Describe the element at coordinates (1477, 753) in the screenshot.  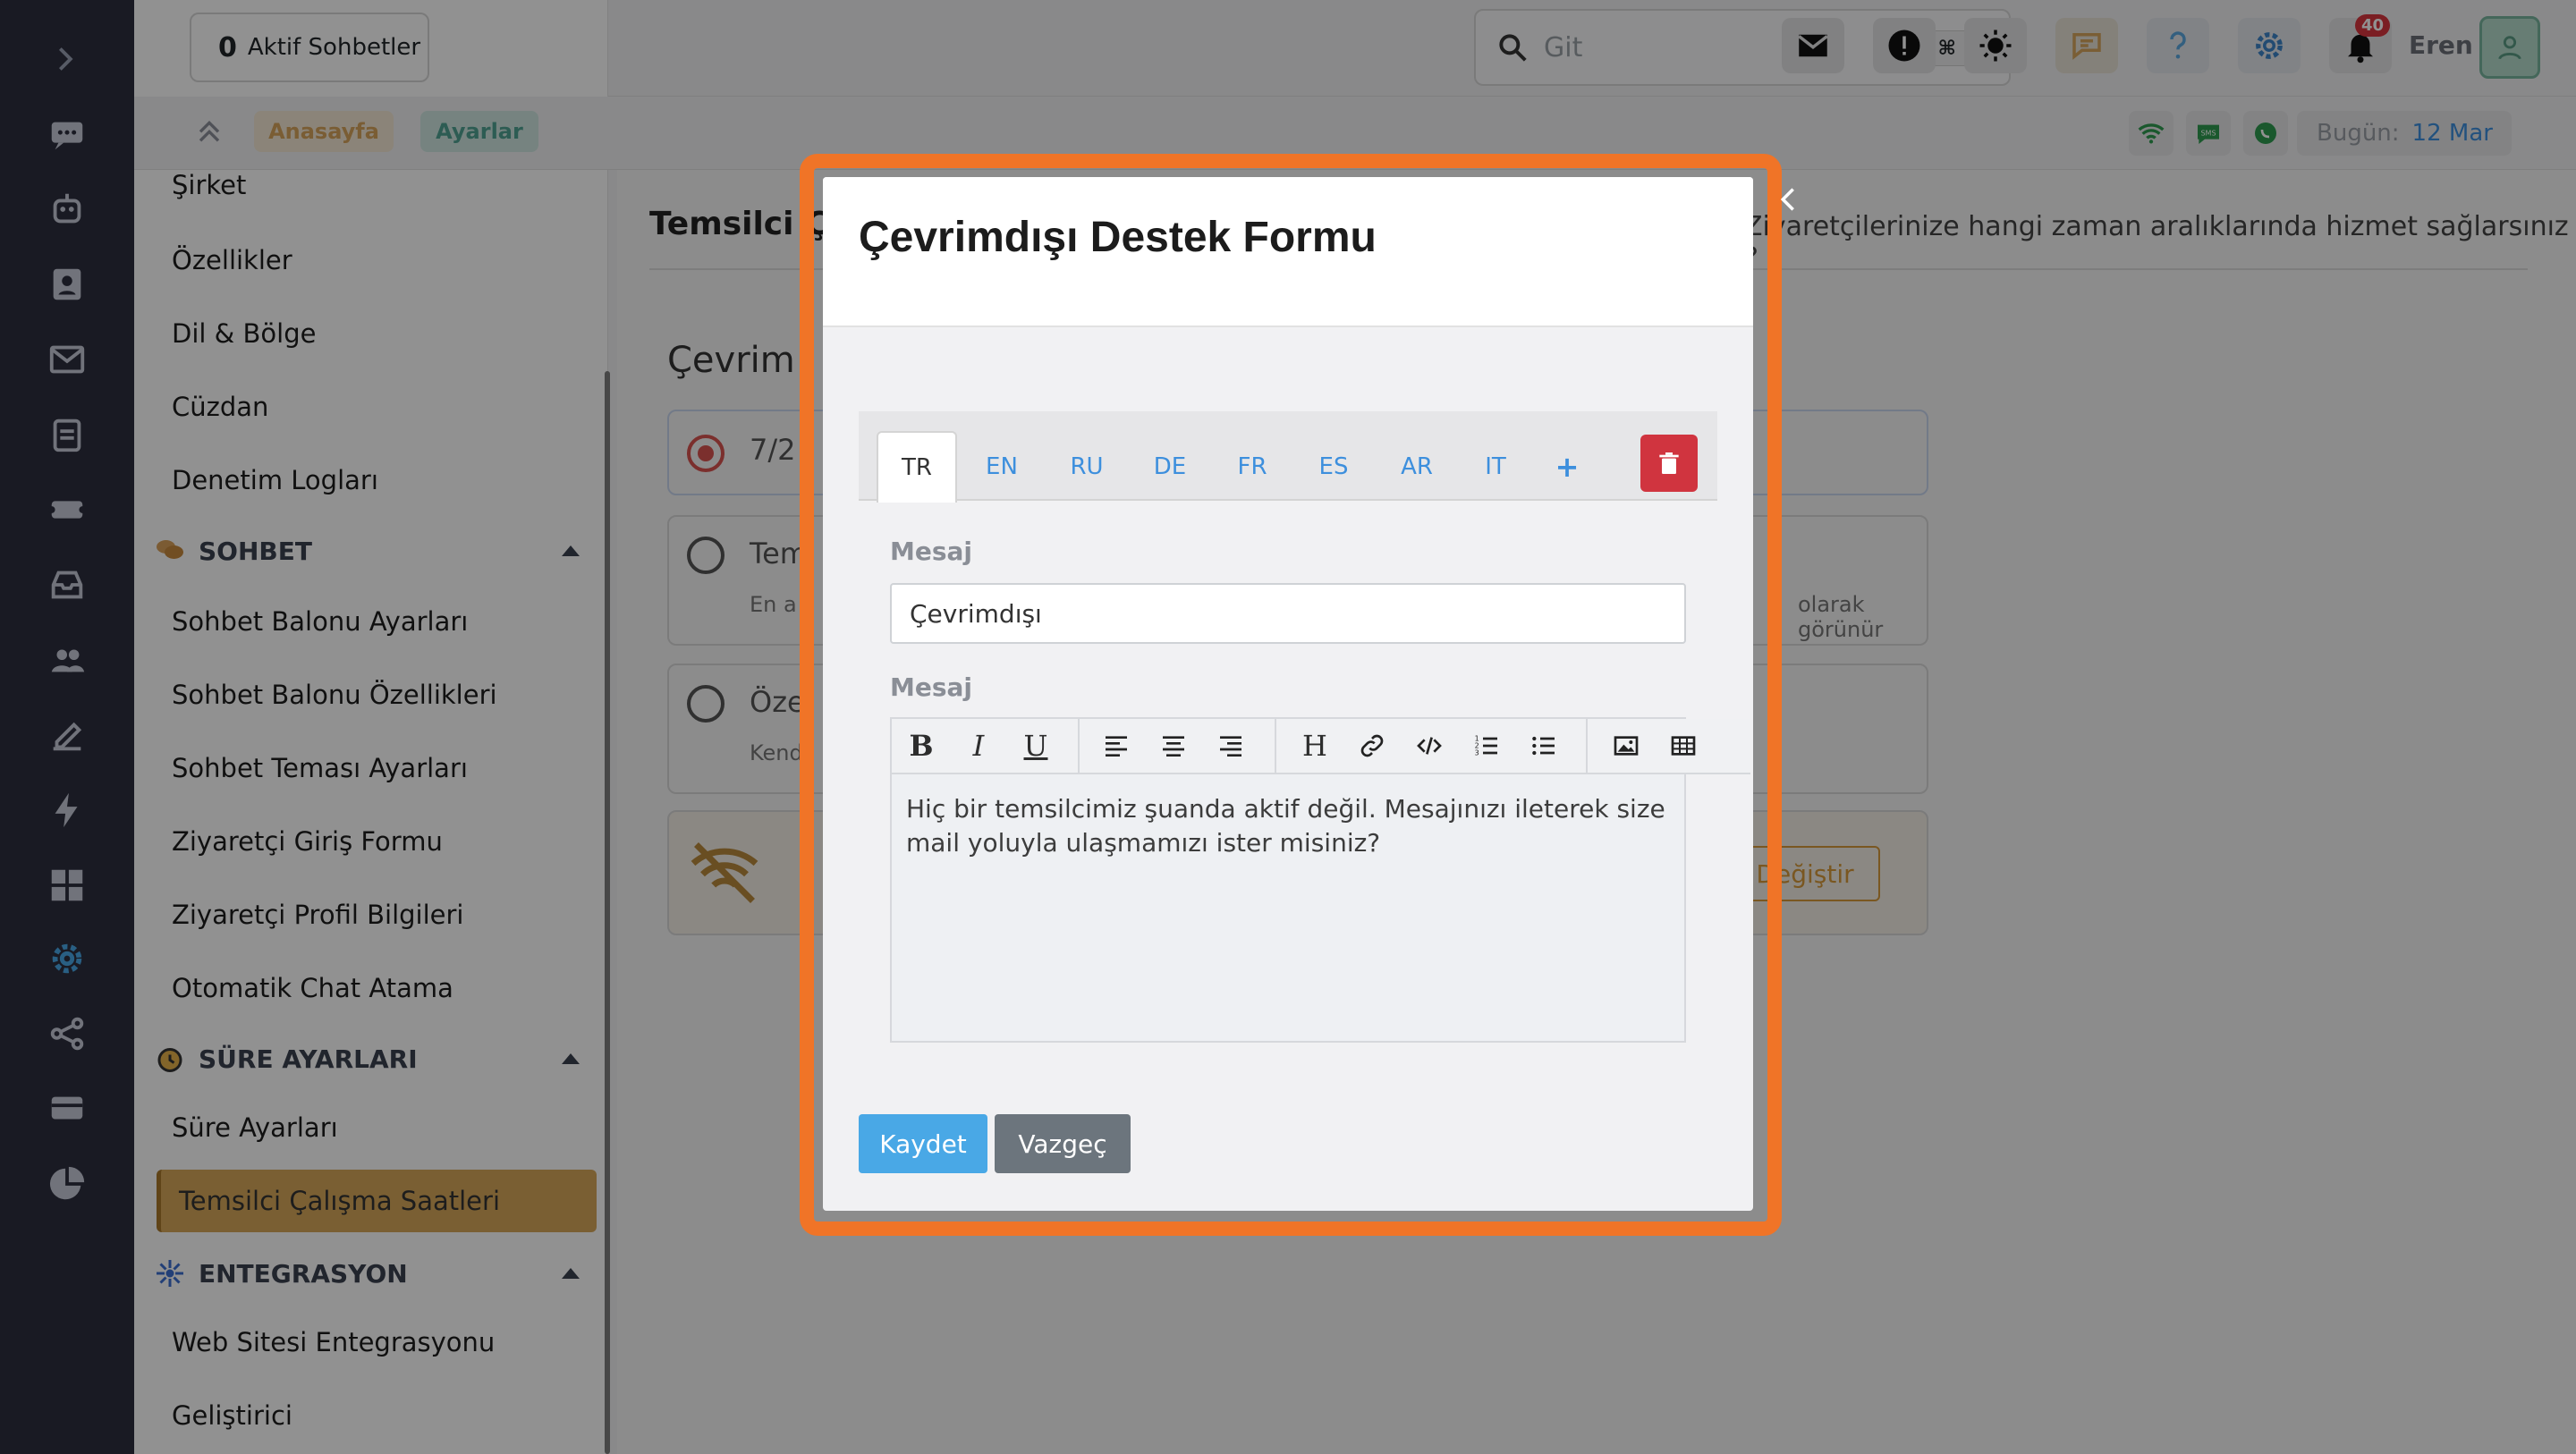
I see `svg-text: 3` at that location.